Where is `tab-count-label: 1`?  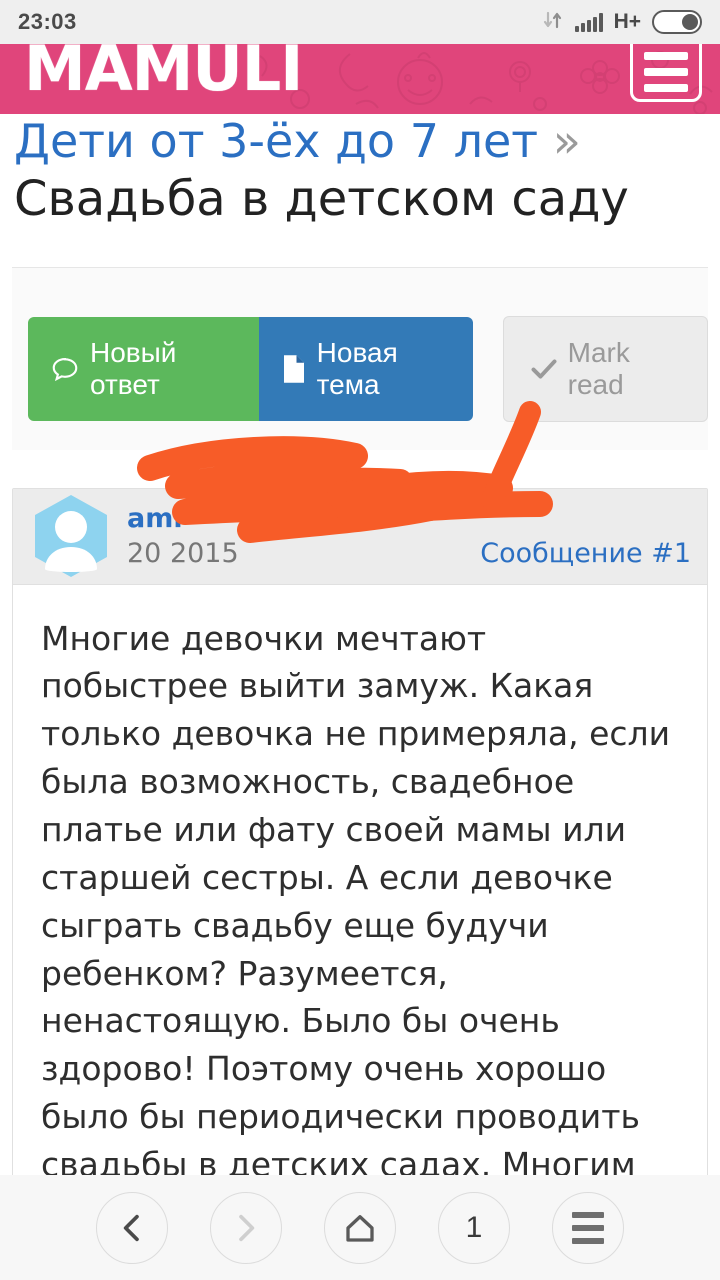
tab-count-label: 1 is located at coordinates (474, 1227).